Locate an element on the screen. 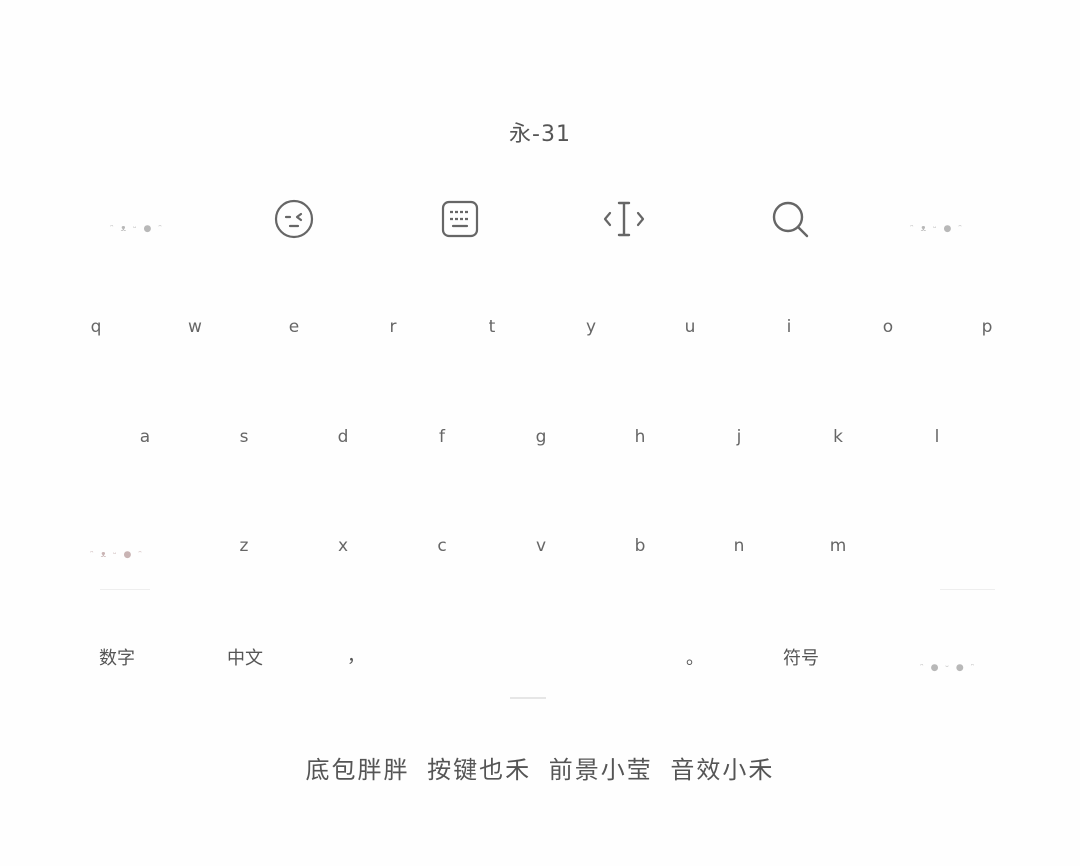  comma-key: ， is located at coordinates (356, 655).